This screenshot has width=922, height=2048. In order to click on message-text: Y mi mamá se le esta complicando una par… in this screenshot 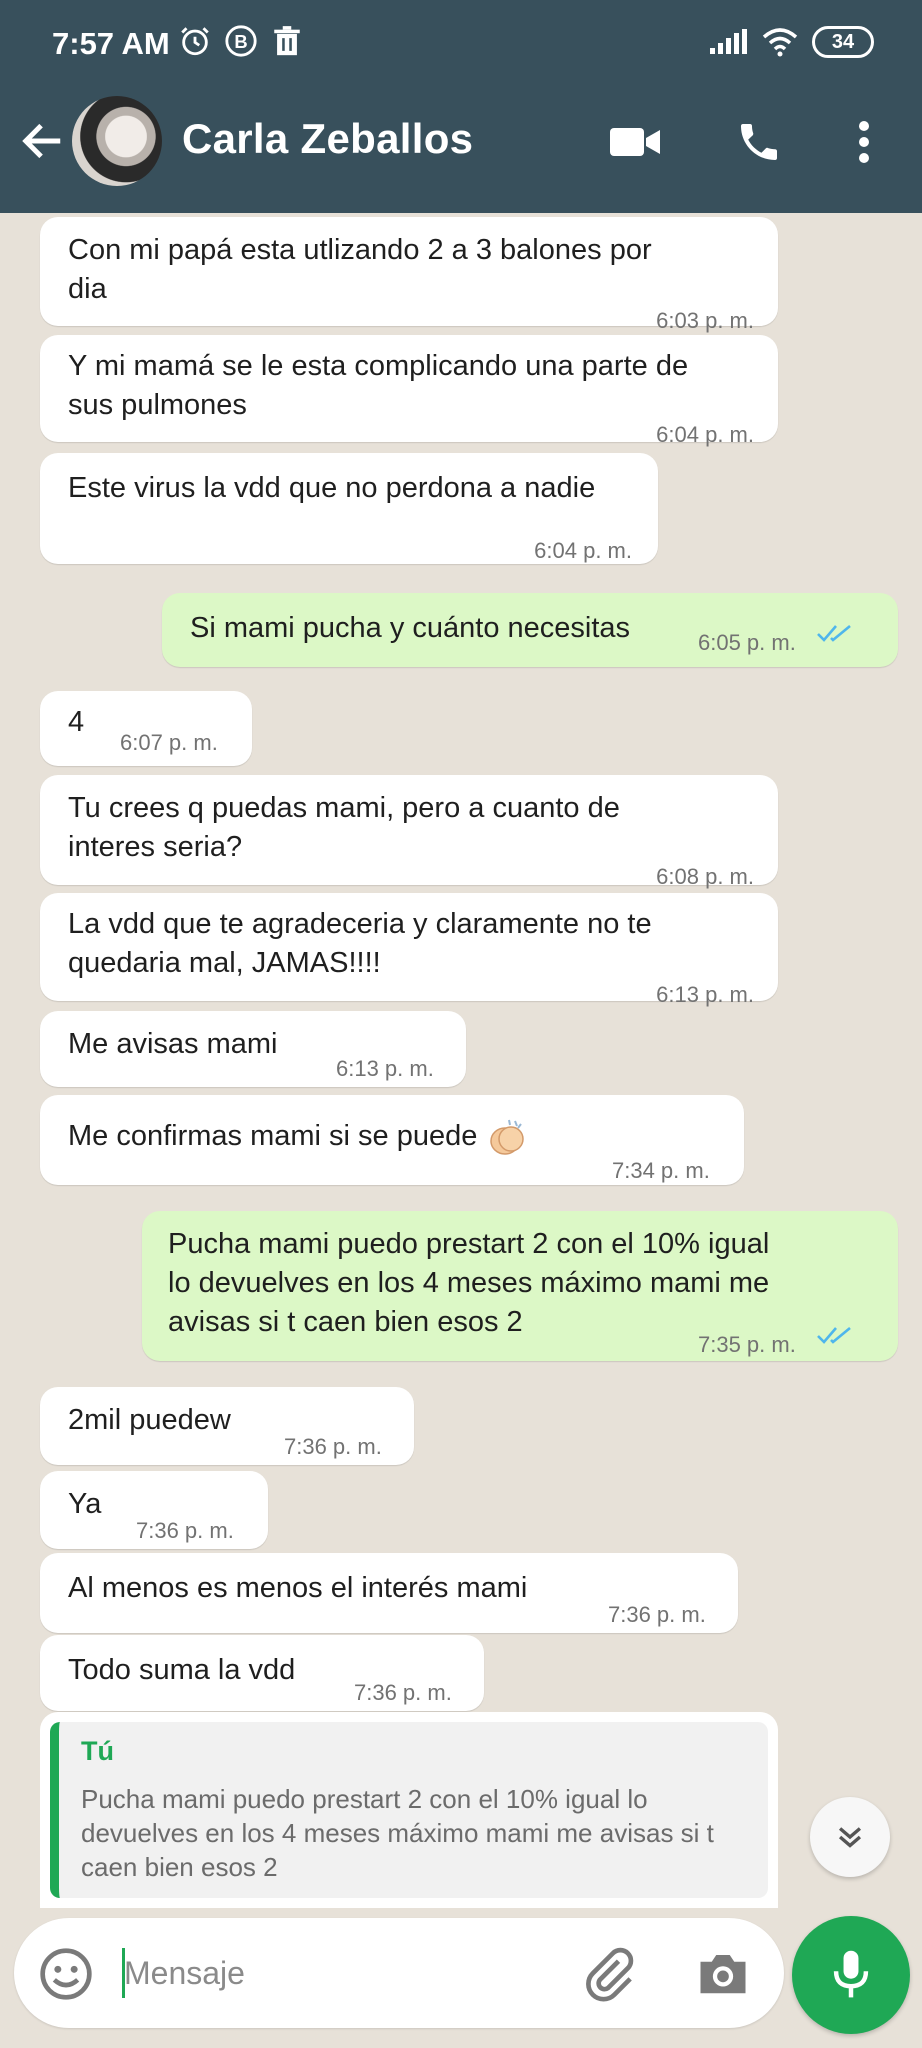, I will do `click(378, 385)`.